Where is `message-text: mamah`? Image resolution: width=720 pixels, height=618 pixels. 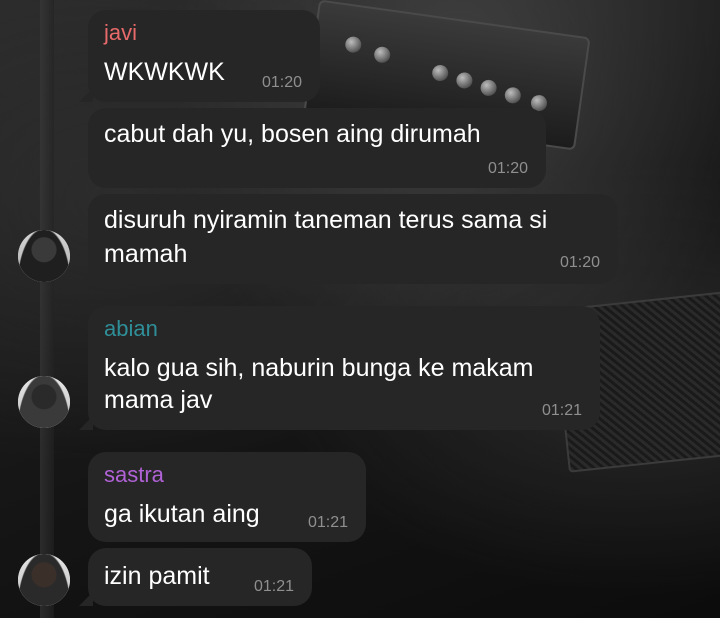 message-text: mamah is located at coordinates (146, 254).